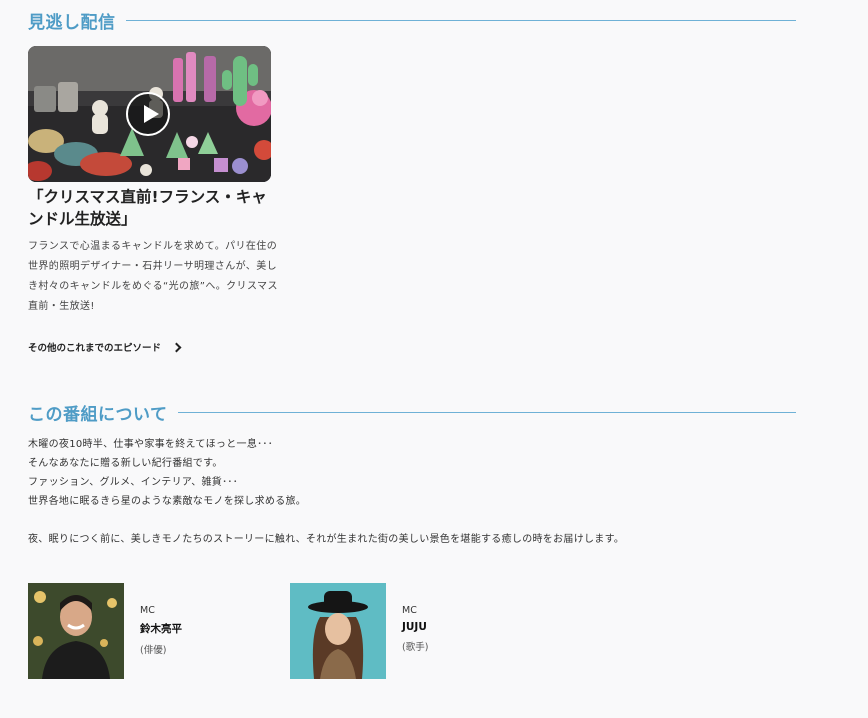 This screenshot has width=868, height=718. I want to click on episode-thumbnail, so click(149, 114).